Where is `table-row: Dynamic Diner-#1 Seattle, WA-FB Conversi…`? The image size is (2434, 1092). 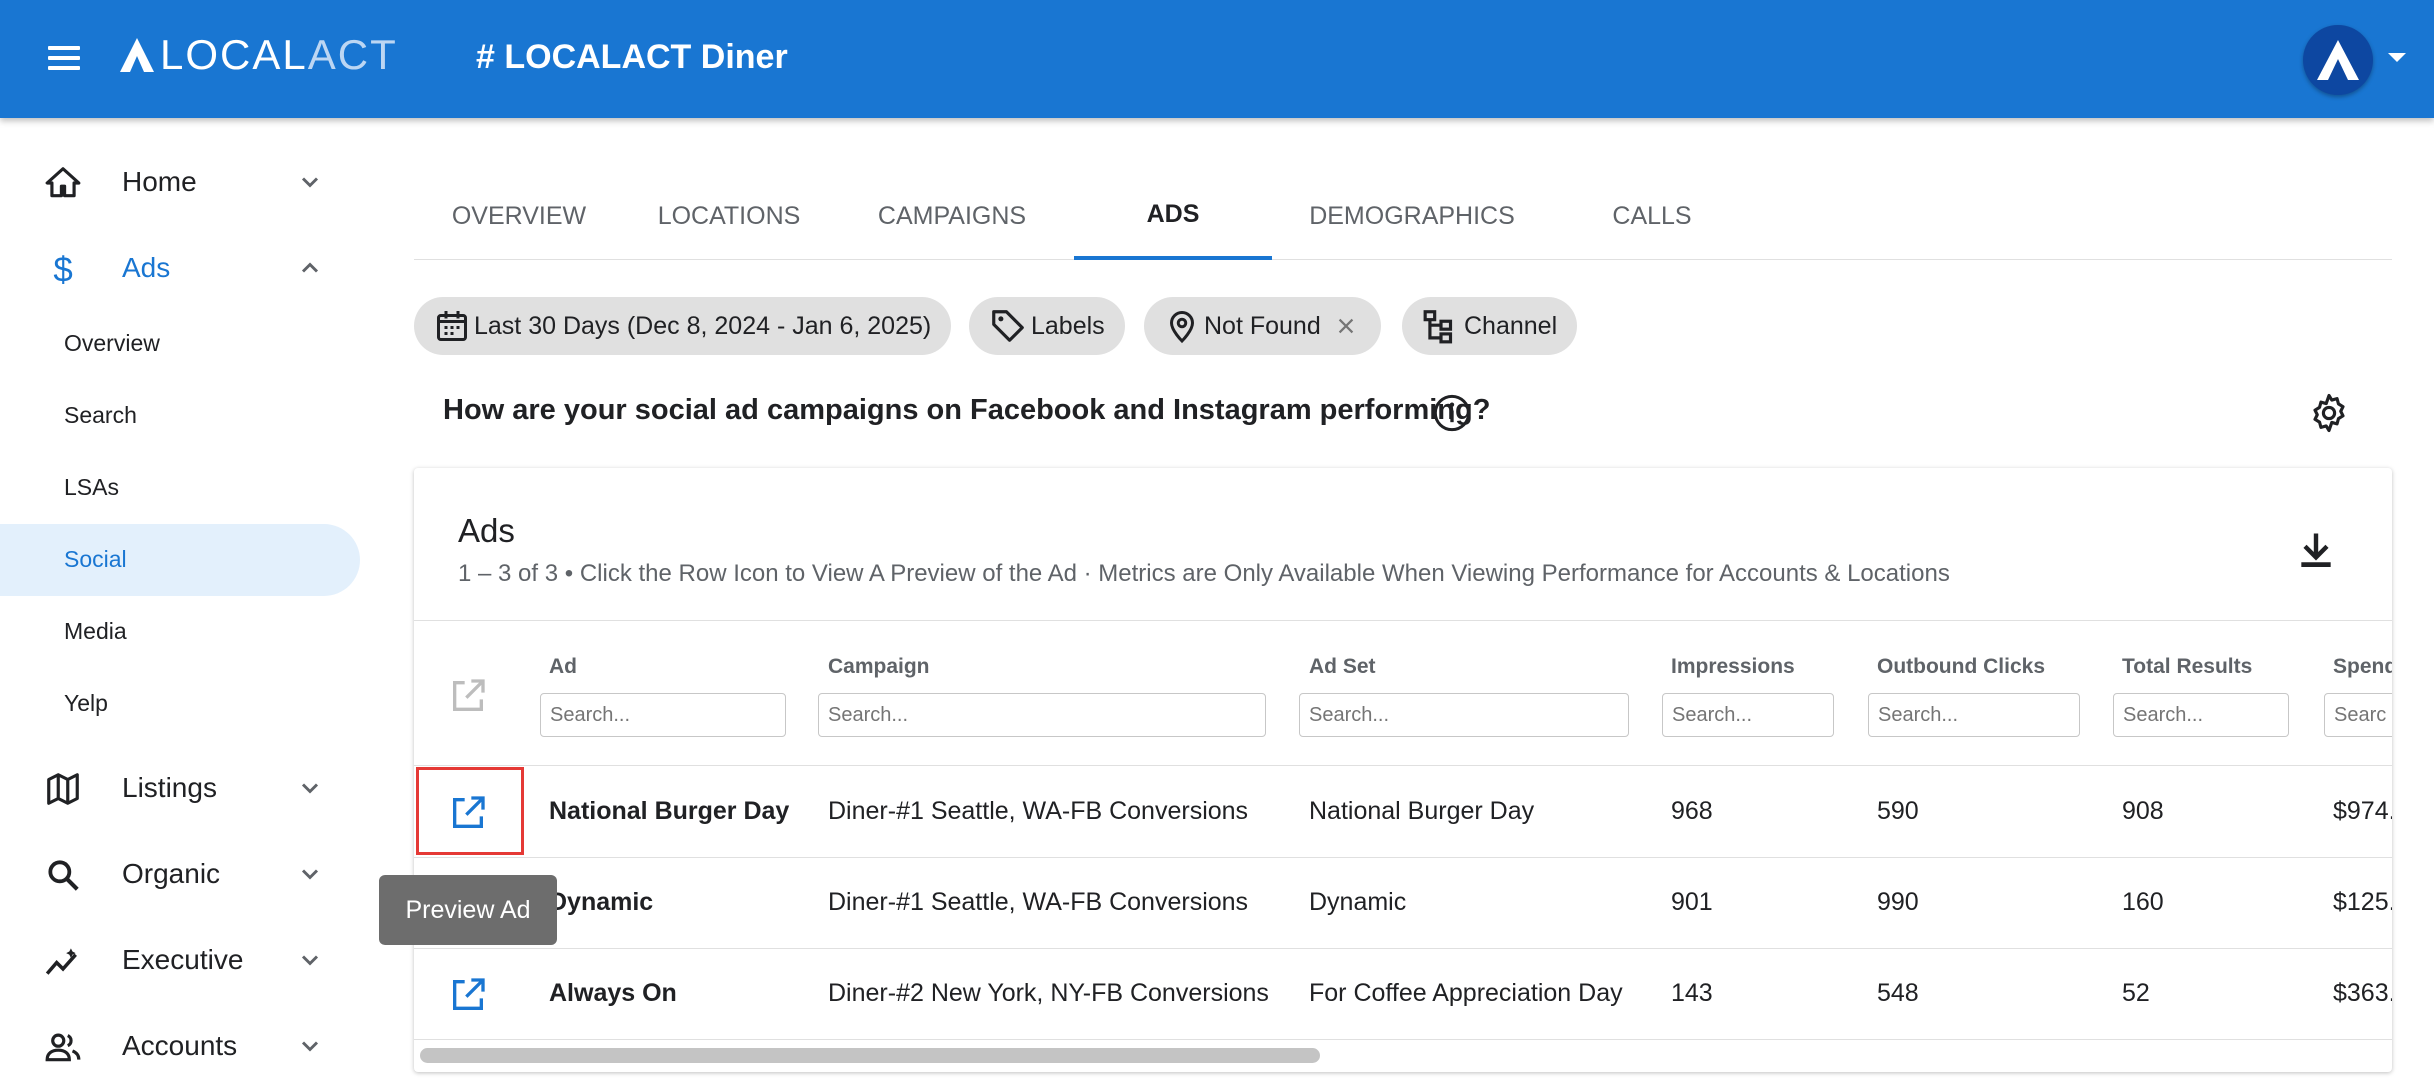 table-row: Dynamic Diner-#1 Seattle, WA-FB Conversi… is located at coordinates (1403, 903).